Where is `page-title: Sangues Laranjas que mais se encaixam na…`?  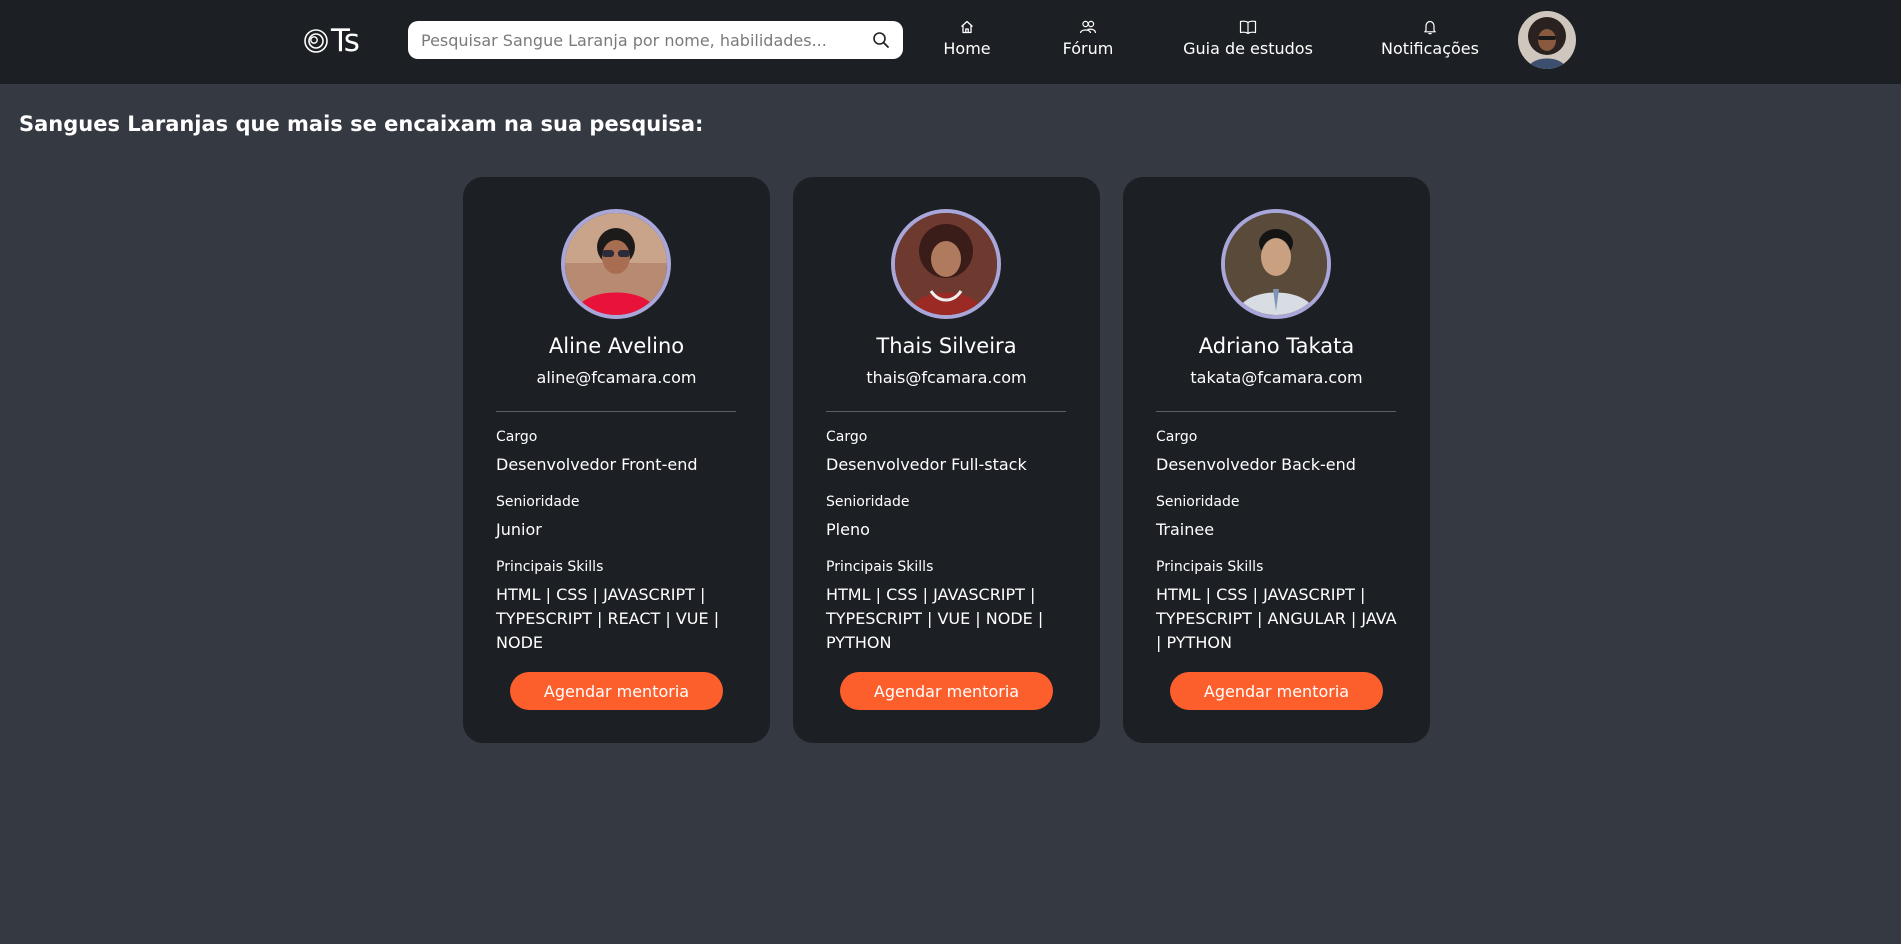
page-title: Sangues Laranjas que mais se encaixam na… is located at coordinates (361, 124).